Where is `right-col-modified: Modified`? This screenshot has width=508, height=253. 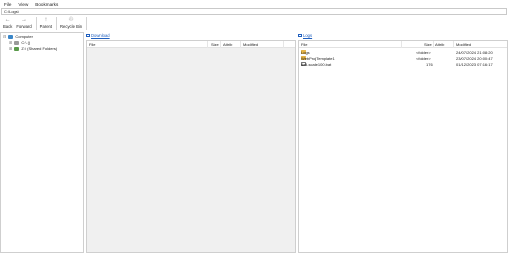
right-col-modified: Modified is located at coordinates (463, 44).